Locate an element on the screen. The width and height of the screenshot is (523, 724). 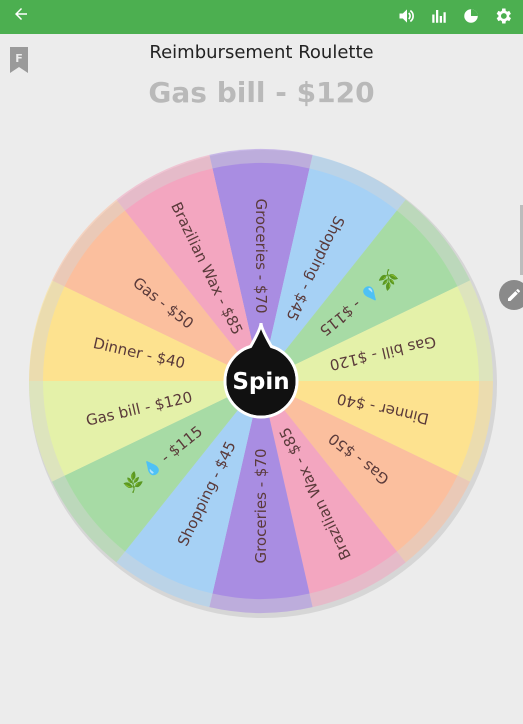
spin-label: Spin is located at coordinates (260, 382).